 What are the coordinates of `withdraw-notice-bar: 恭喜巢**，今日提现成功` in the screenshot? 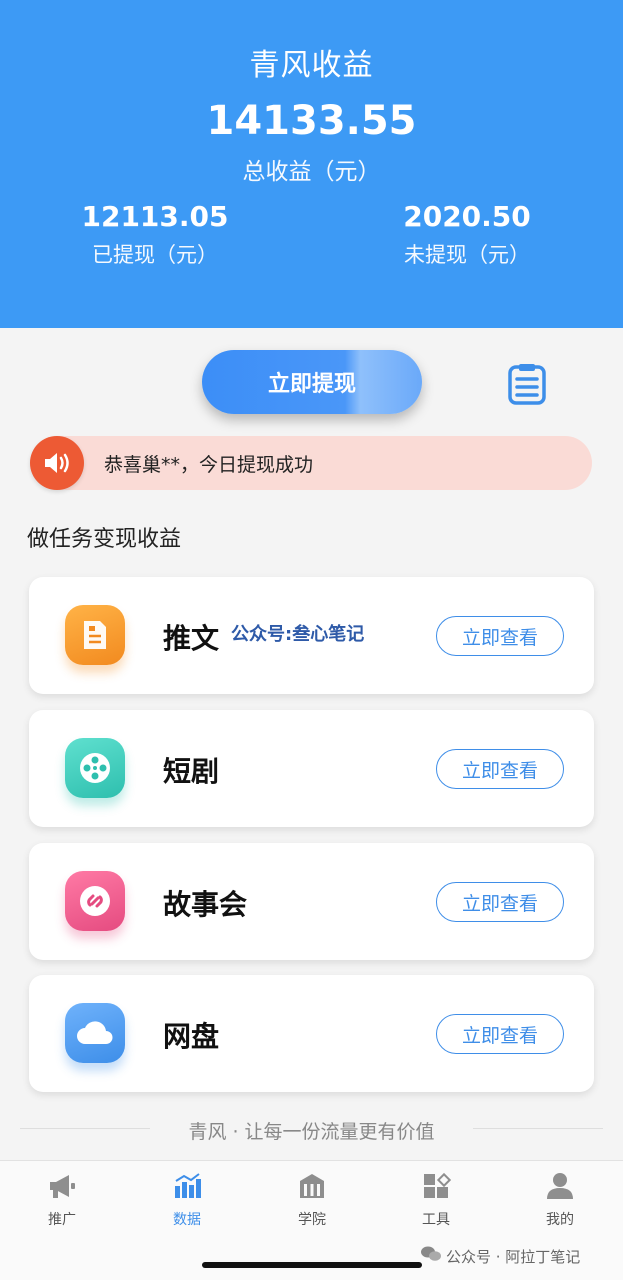 It's located at (311, 463).